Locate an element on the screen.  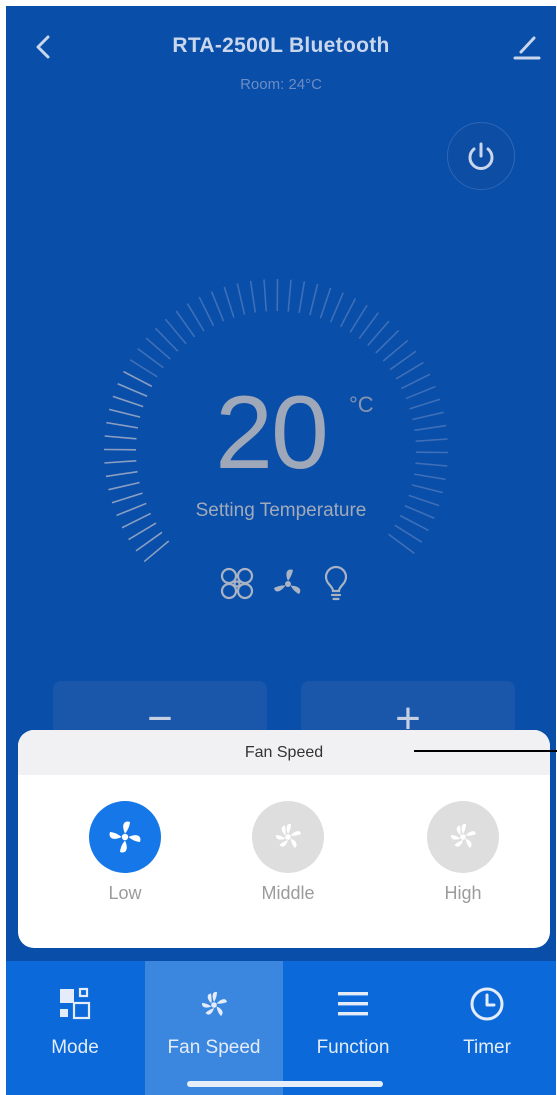
nav-item-label: Mode is located at coordinates (75, 1047).